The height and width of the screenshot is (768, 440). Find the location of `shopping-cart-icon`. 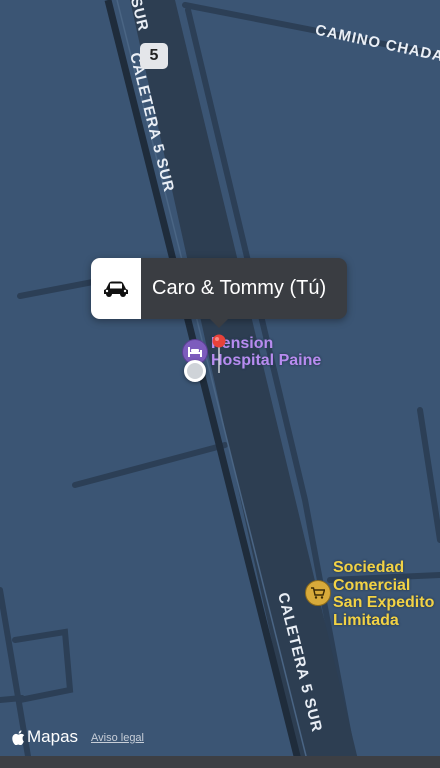

shopping-cart-icon is located at coordinates (318, 593).